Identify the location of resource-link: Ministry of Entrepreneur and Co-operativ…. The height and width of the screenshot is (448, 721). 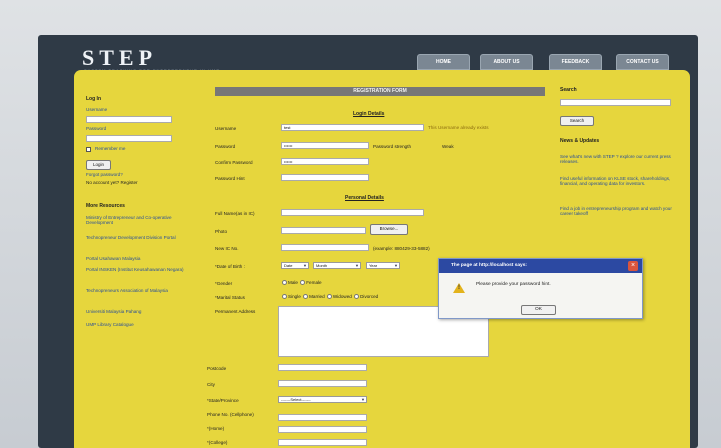
(141, 220).